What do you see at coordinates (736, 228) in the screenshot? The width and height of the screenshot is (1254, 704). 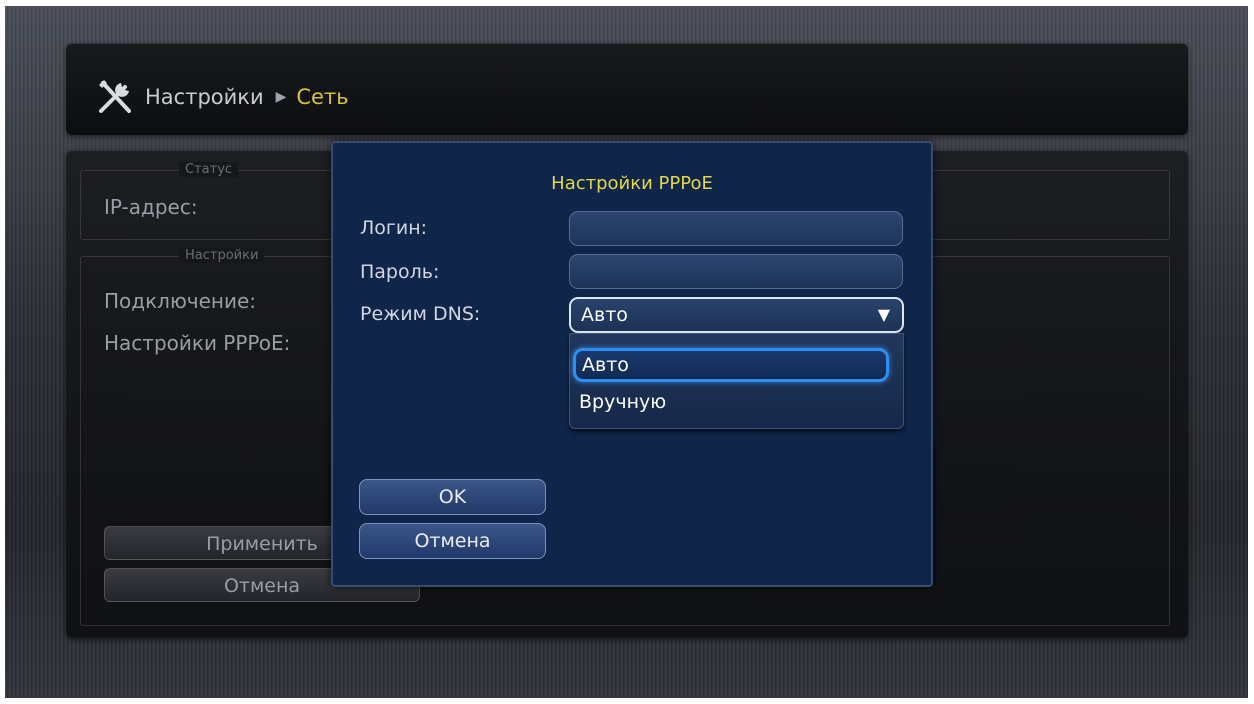 I see `login-field` at bounding box center [736, 228].